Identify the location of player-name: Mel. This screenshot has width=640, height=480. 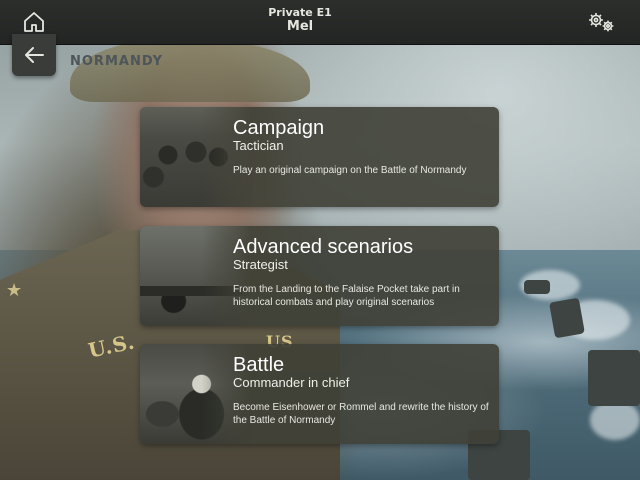
(300, 26).